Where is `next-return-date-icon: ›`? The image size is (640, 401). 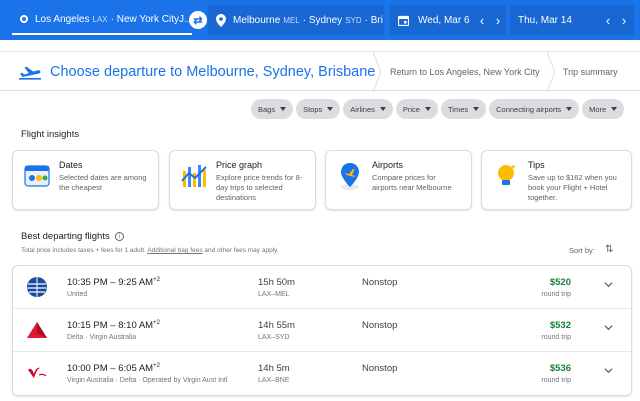
next-return-date-icon: › is located at coordinates (624, 20).